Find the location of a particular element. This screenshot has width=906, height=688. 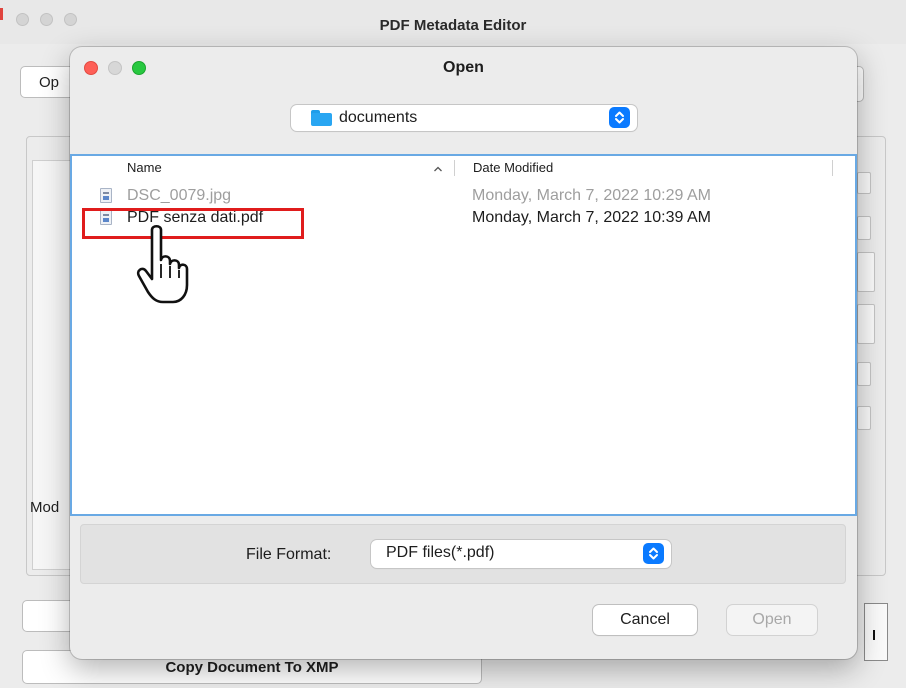

bottom-right-dropdown-button is located at coordinates (876, 632).